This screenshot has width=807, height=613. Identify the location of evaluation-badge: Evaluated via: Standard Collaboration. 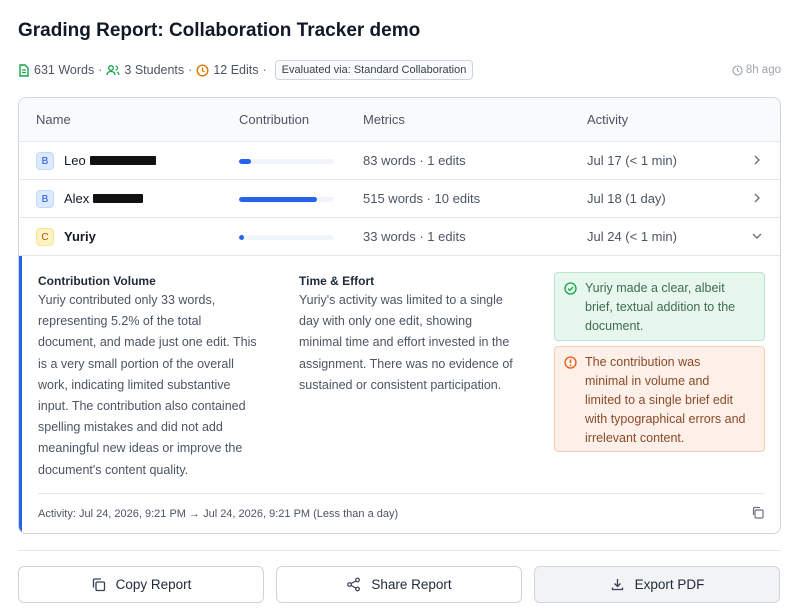
(374, 70).